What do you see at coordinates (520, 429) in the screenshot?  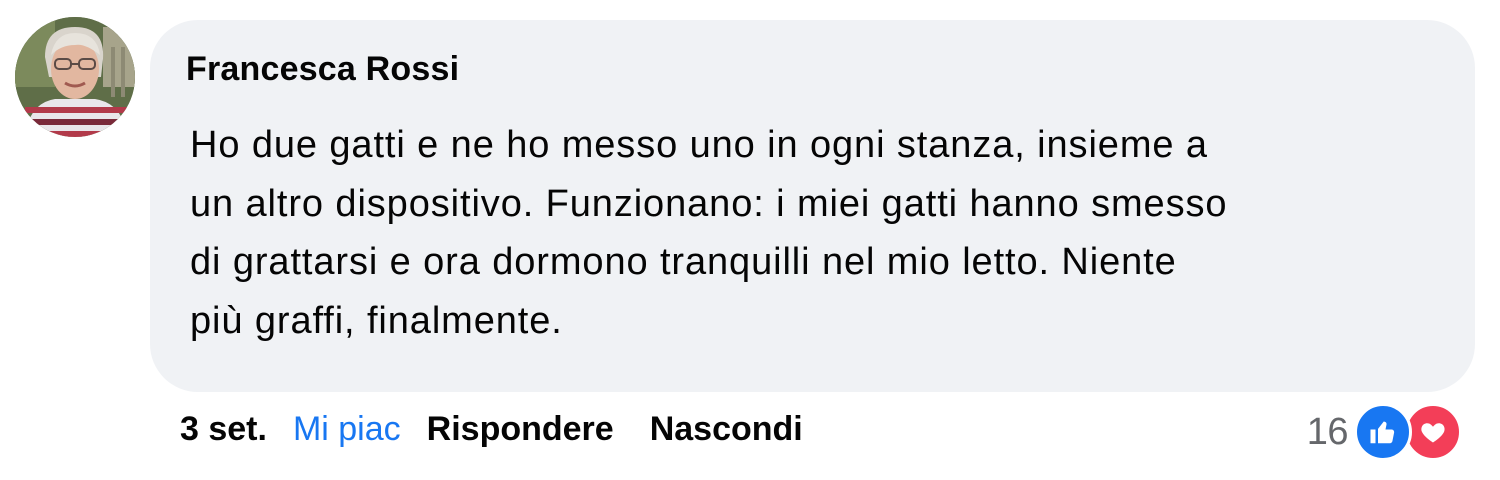 I see `reply-button: Rispondere` at bounding box center [520, 429].